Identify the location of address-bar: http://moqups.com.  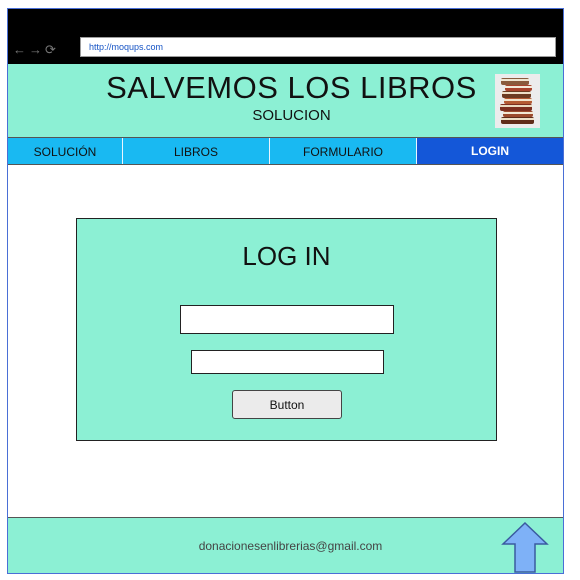
(318, 47).